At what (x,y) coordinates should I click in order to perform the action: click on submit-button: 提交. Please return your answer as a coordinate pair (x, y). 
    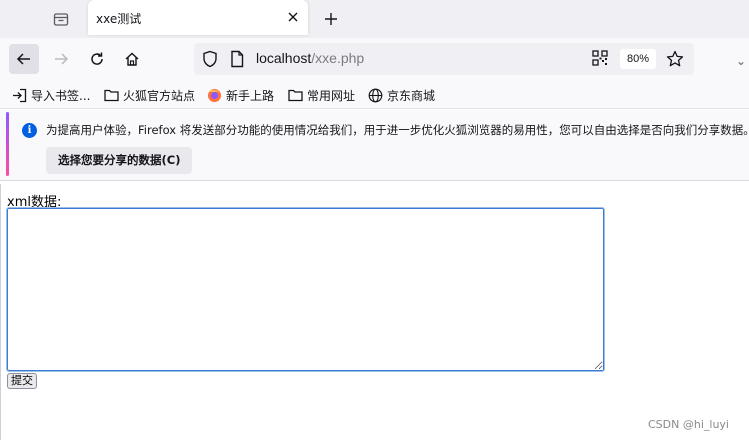
    Looking at the image, I should click on (22, 381).